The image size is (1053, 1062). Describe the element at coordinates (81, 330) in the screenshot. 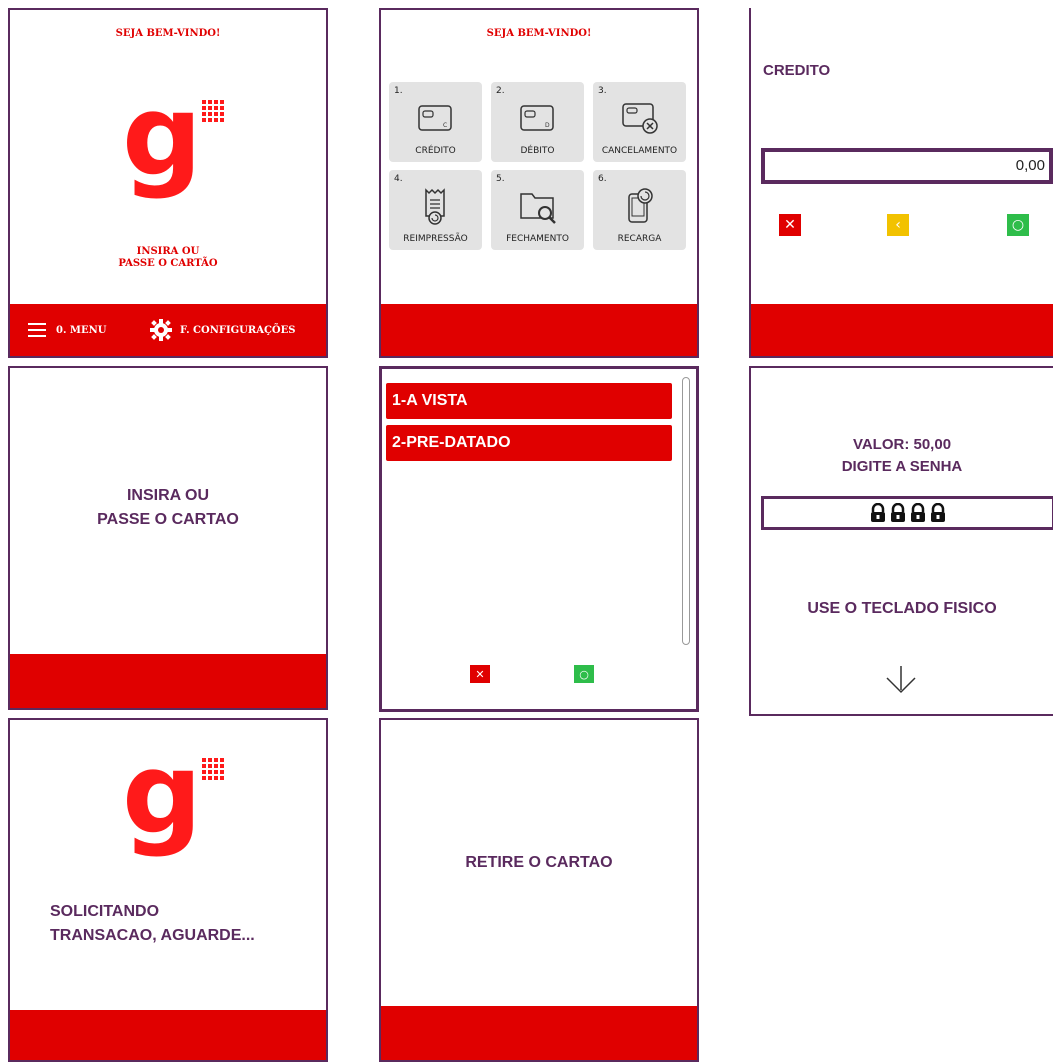

I see `menu-label: 0. MENU` at that location.